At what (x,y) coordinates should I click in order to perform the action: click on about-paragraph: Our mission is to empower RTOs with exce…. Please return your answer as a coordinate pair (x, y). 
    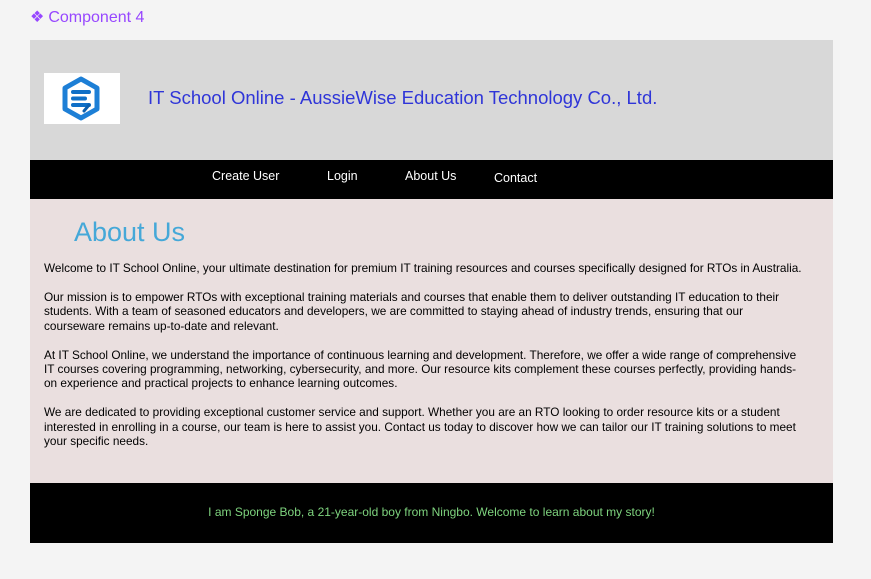
    Looking at the image, I should click on (412, 311).